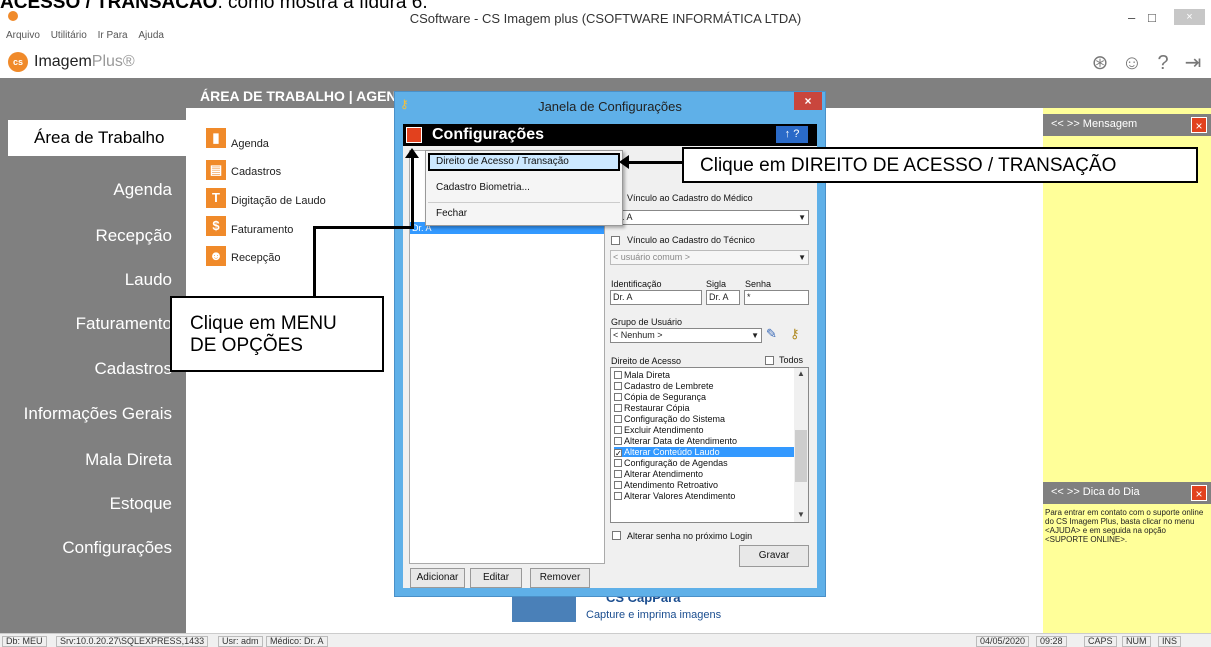 The height and width of the screenshot is (647, 1211). I want to click on remover-button: Remover, so click(560, 578).